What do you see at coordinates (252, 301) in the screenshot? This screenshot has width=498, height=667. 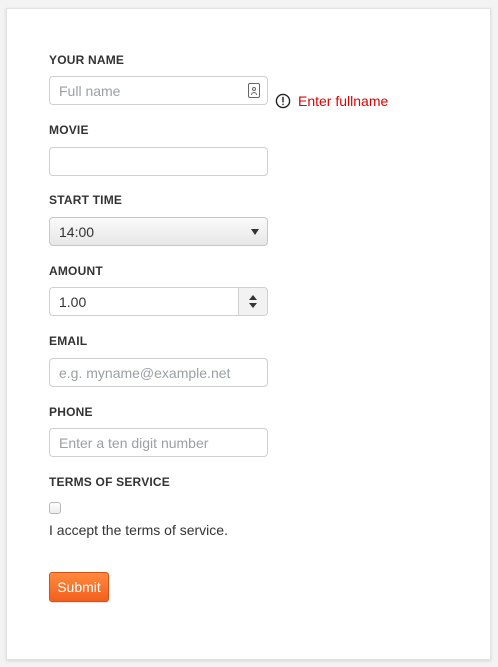 I see `amount-spinner` at bounding box center [252, 301].